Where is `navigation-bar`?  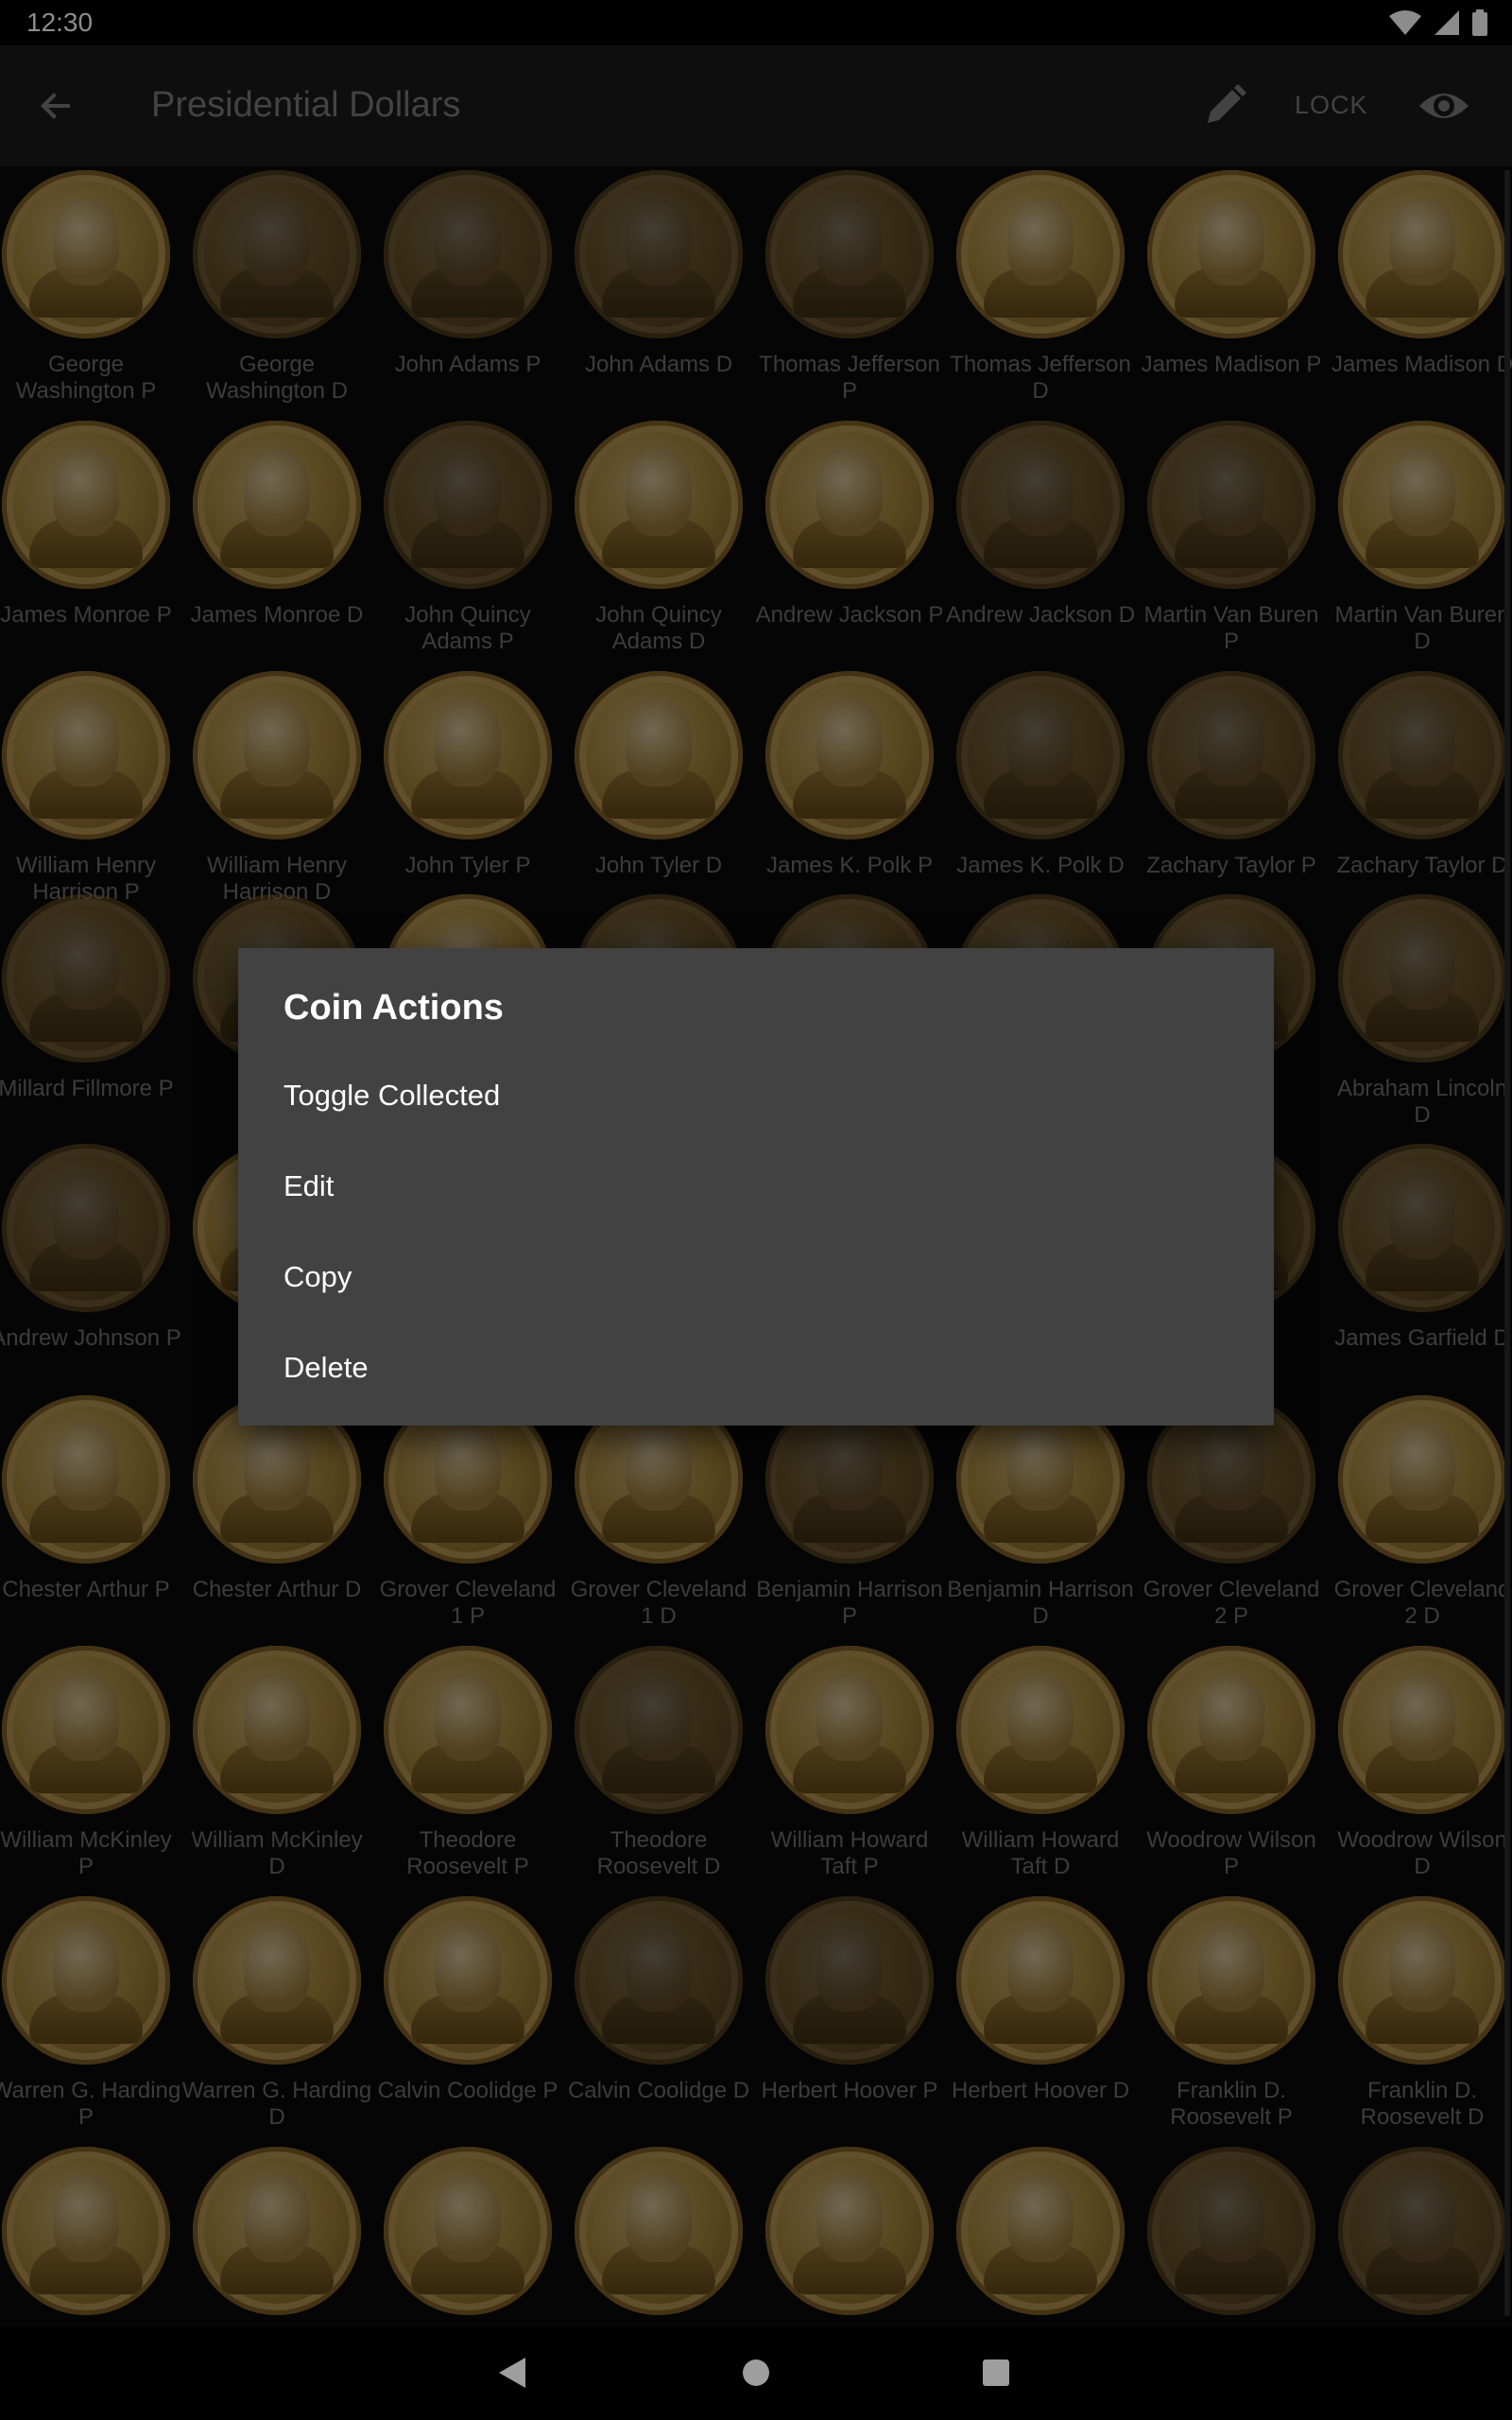
navigation-bar is located at coordinates (756, 2373).